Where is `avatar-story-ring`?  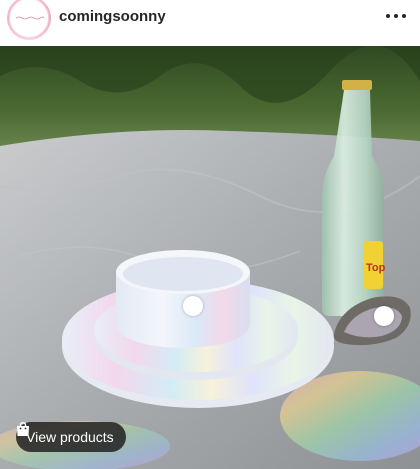 avatar-story-ring is located at coordinates (29, 20).